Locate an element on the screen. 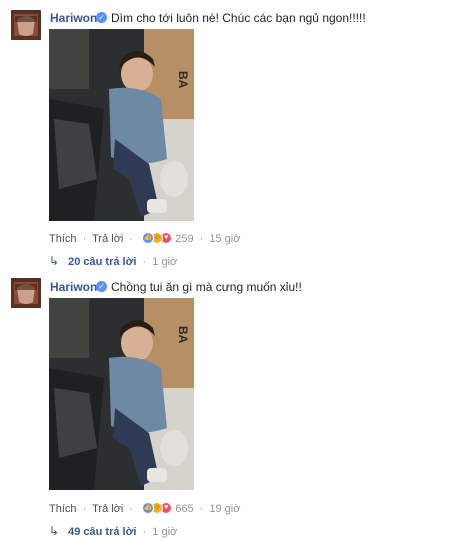 This screenshot has height=540, width=460. replies-link: ↳ 49 câu trả lời · 1 giờ is located at coordinates (113, 531).